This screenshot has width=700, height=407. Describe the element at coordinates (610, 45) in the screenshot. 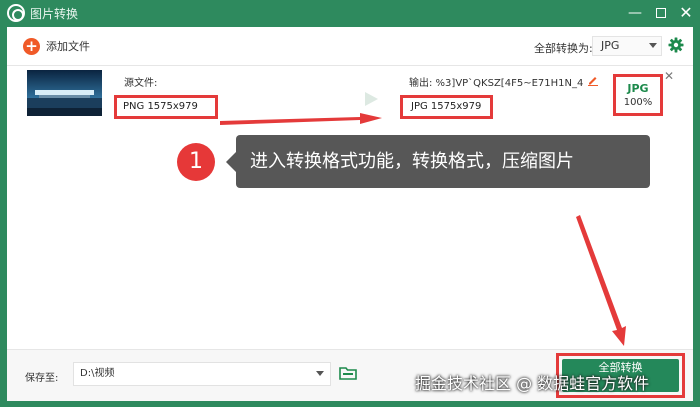

I see `format-select-value: JPG` at that location.